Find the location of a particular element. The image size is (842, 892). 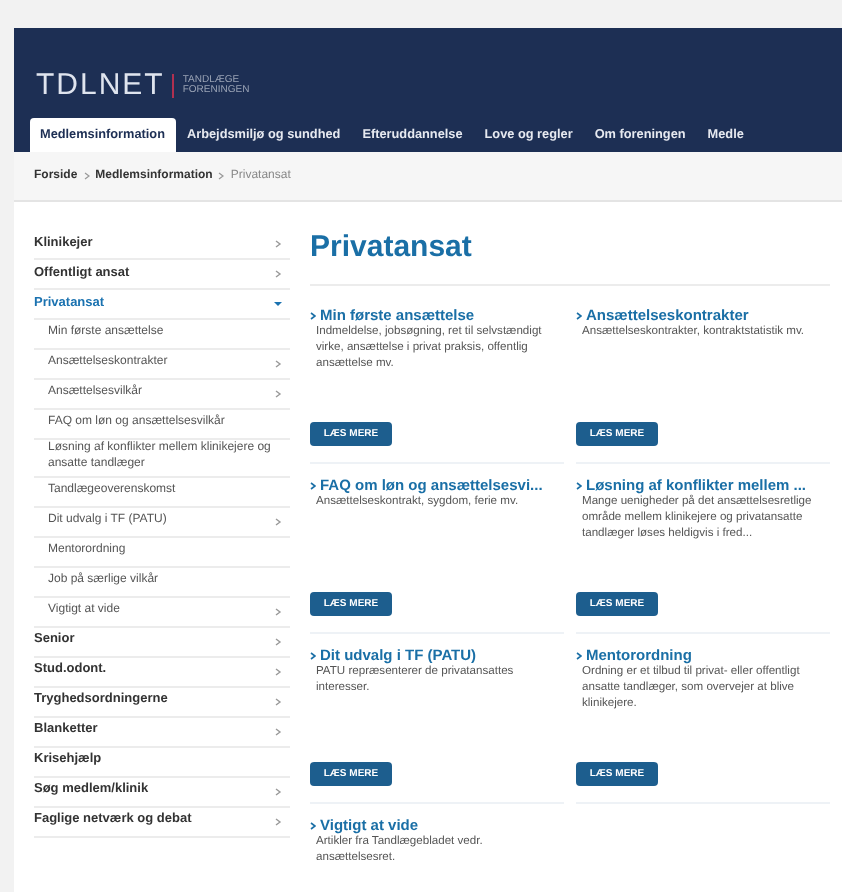

caret-down-icon is located at coordinates (278, 304).